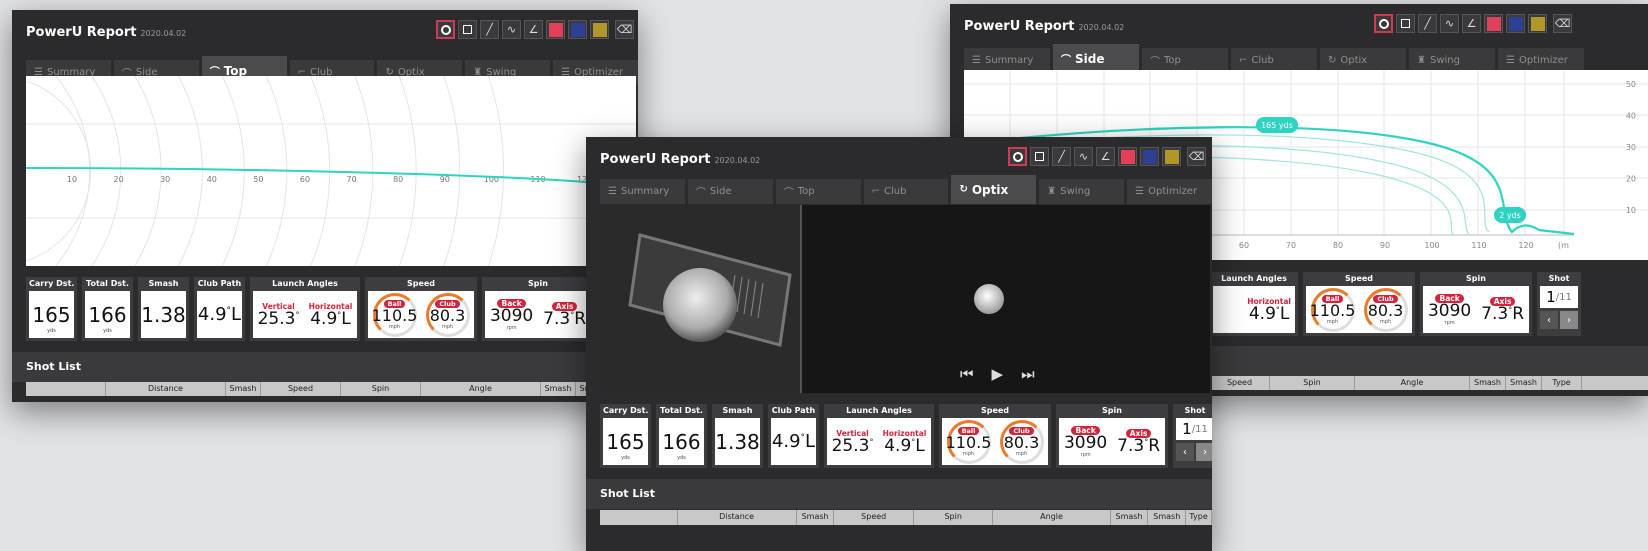 Image resolution: width=1648 pixels, height=551 pixels. I want to click on step-forward-icon: ⏭, so click(1028, 374).